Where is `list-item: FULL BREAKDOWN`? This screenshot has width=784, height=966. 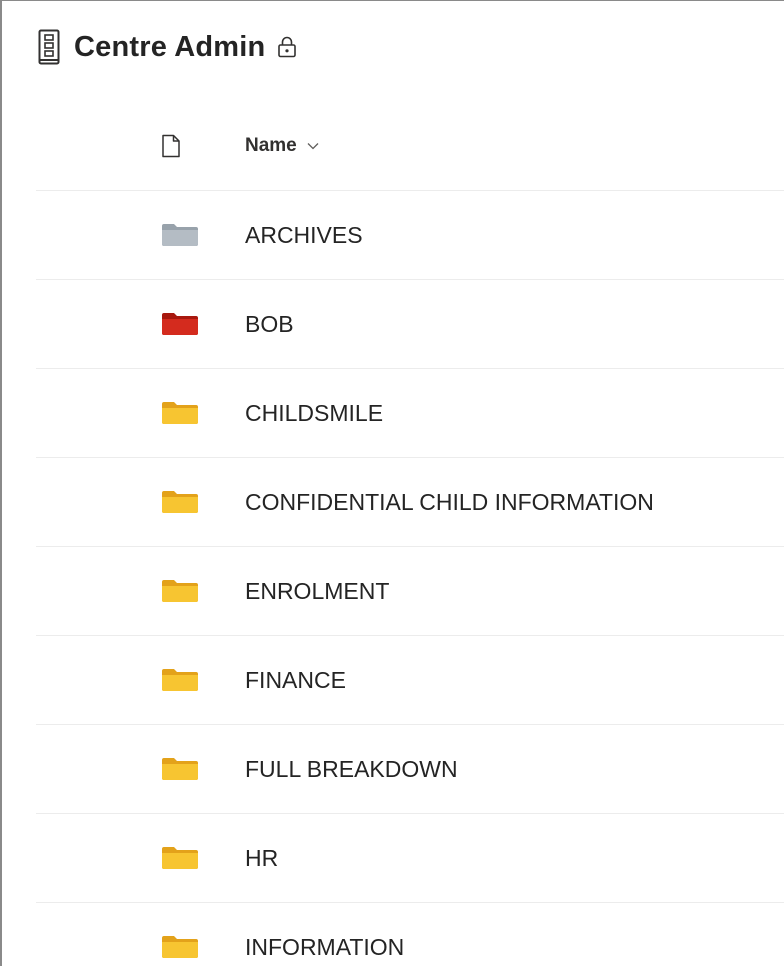 list-item: FULL BREAKDOWN is located at coordinates (410, 769).